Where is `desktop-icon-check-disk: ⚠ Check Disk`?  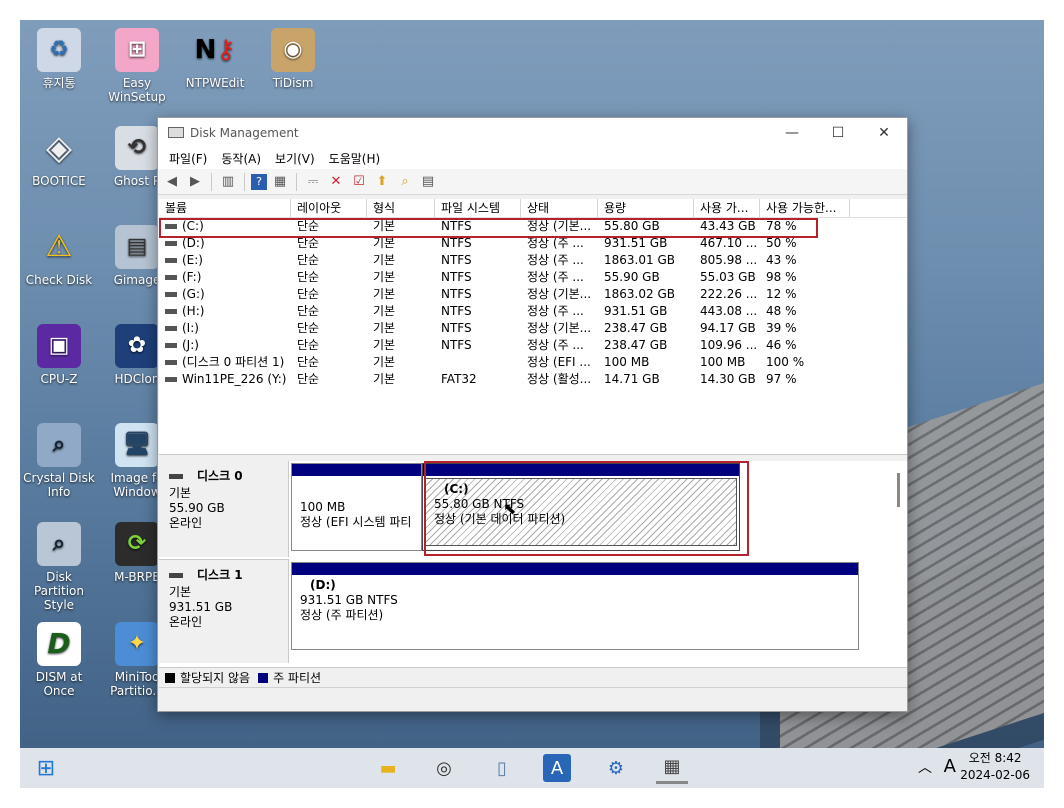
desktop-icon-check-disk: ⚠ Check Disk is located at coordinates (59, 256).